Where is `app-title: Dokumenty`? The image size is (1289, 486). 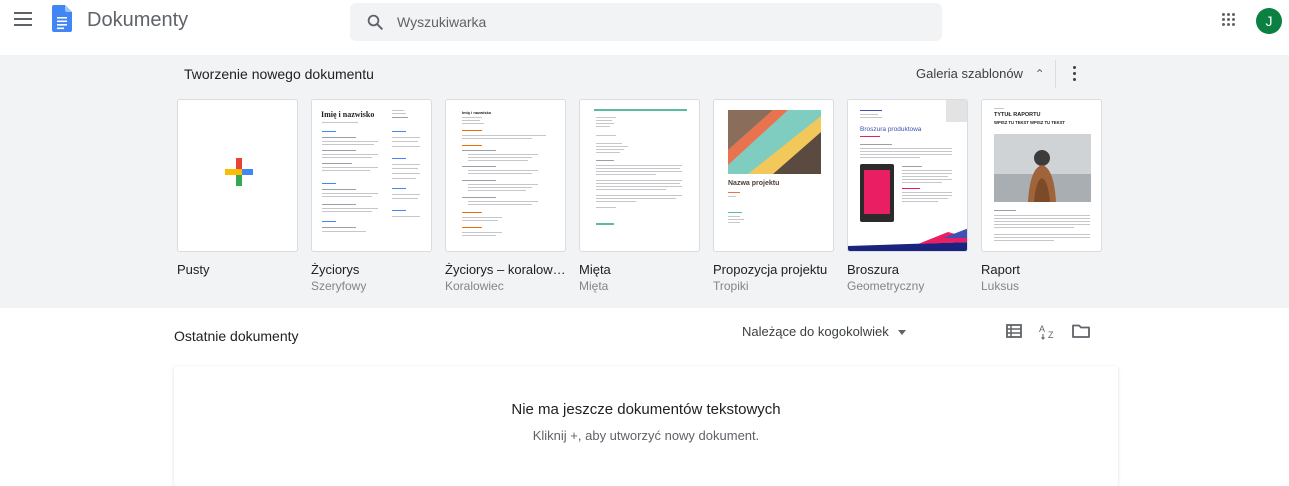
app-title: Dokumenty is located at coordinates (137, 20).